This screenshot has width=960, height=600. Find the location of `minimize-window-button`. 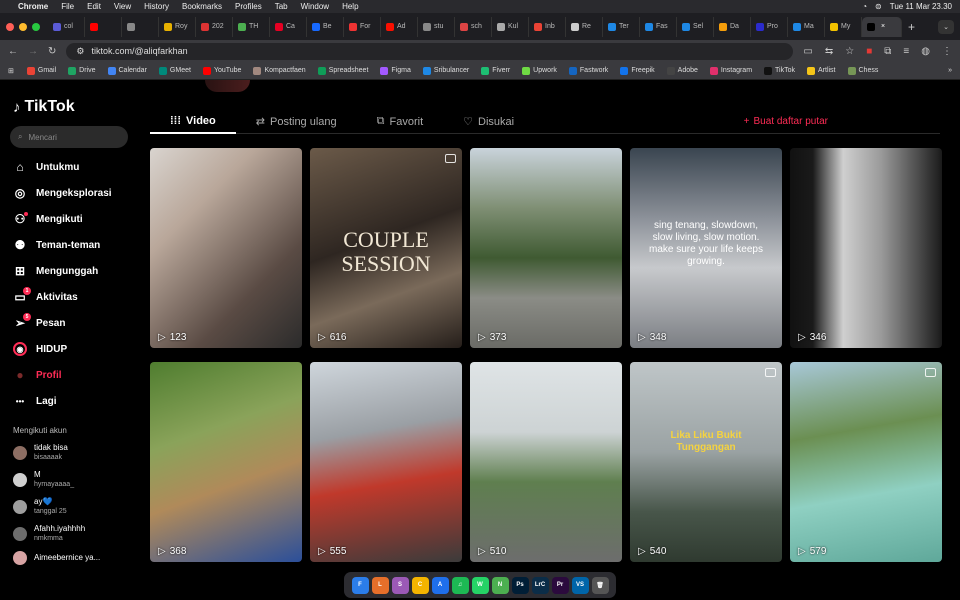

minimize-window-button is located at coordinates (23, 26).